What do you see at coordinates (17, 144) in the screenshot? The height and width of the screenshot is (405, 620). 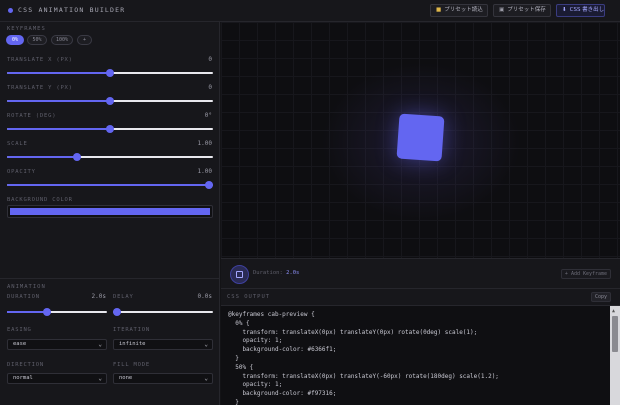 I see `scale-label: SCALE` at bounding box center [17, 144].